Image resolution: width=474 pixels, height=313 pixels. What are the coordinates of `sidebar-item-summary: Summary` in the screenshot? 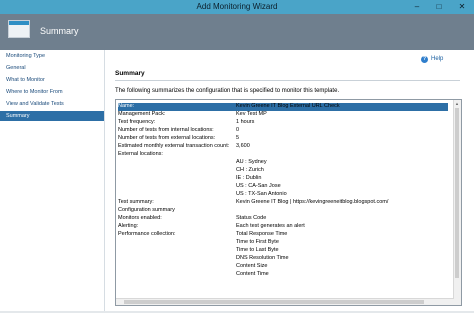 It's located at (52, 116).